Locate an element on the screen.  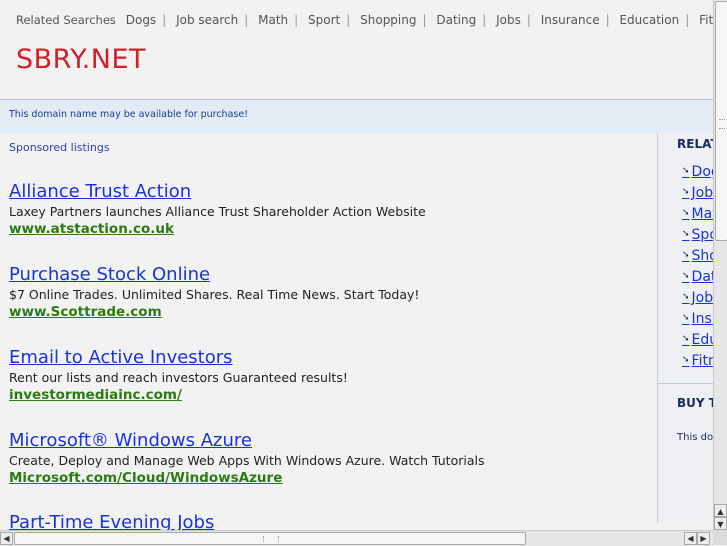
sponsored-label: Sponsored listings is located at coordinates (59, 147).